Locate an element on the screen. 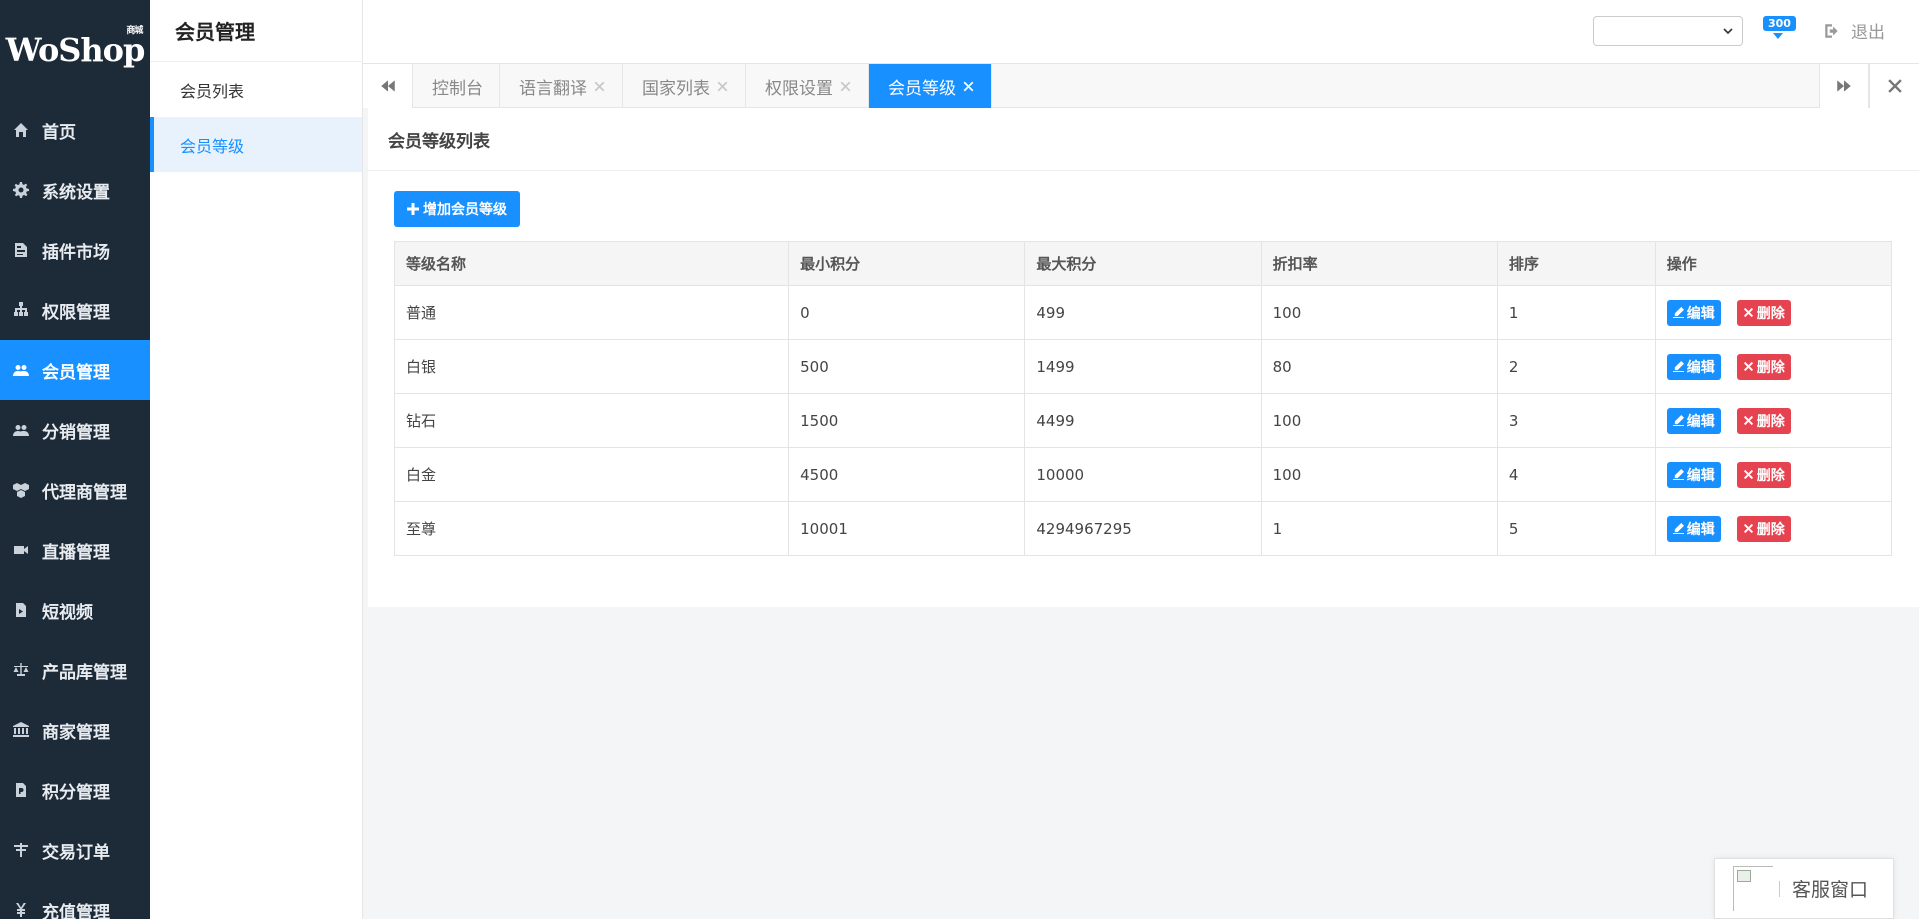  logo-text: WoShop 商城 is located at coordinates (76, 47).